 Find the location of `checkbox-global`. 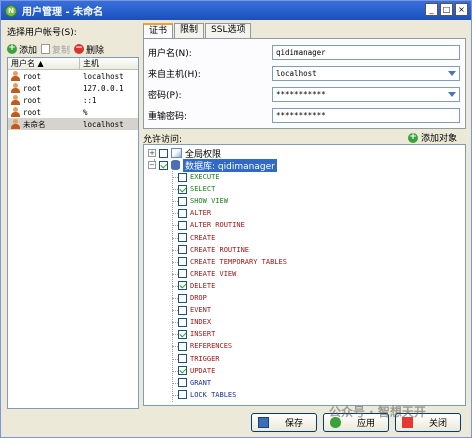

checkbox-global is located at coordinates (163, 153).